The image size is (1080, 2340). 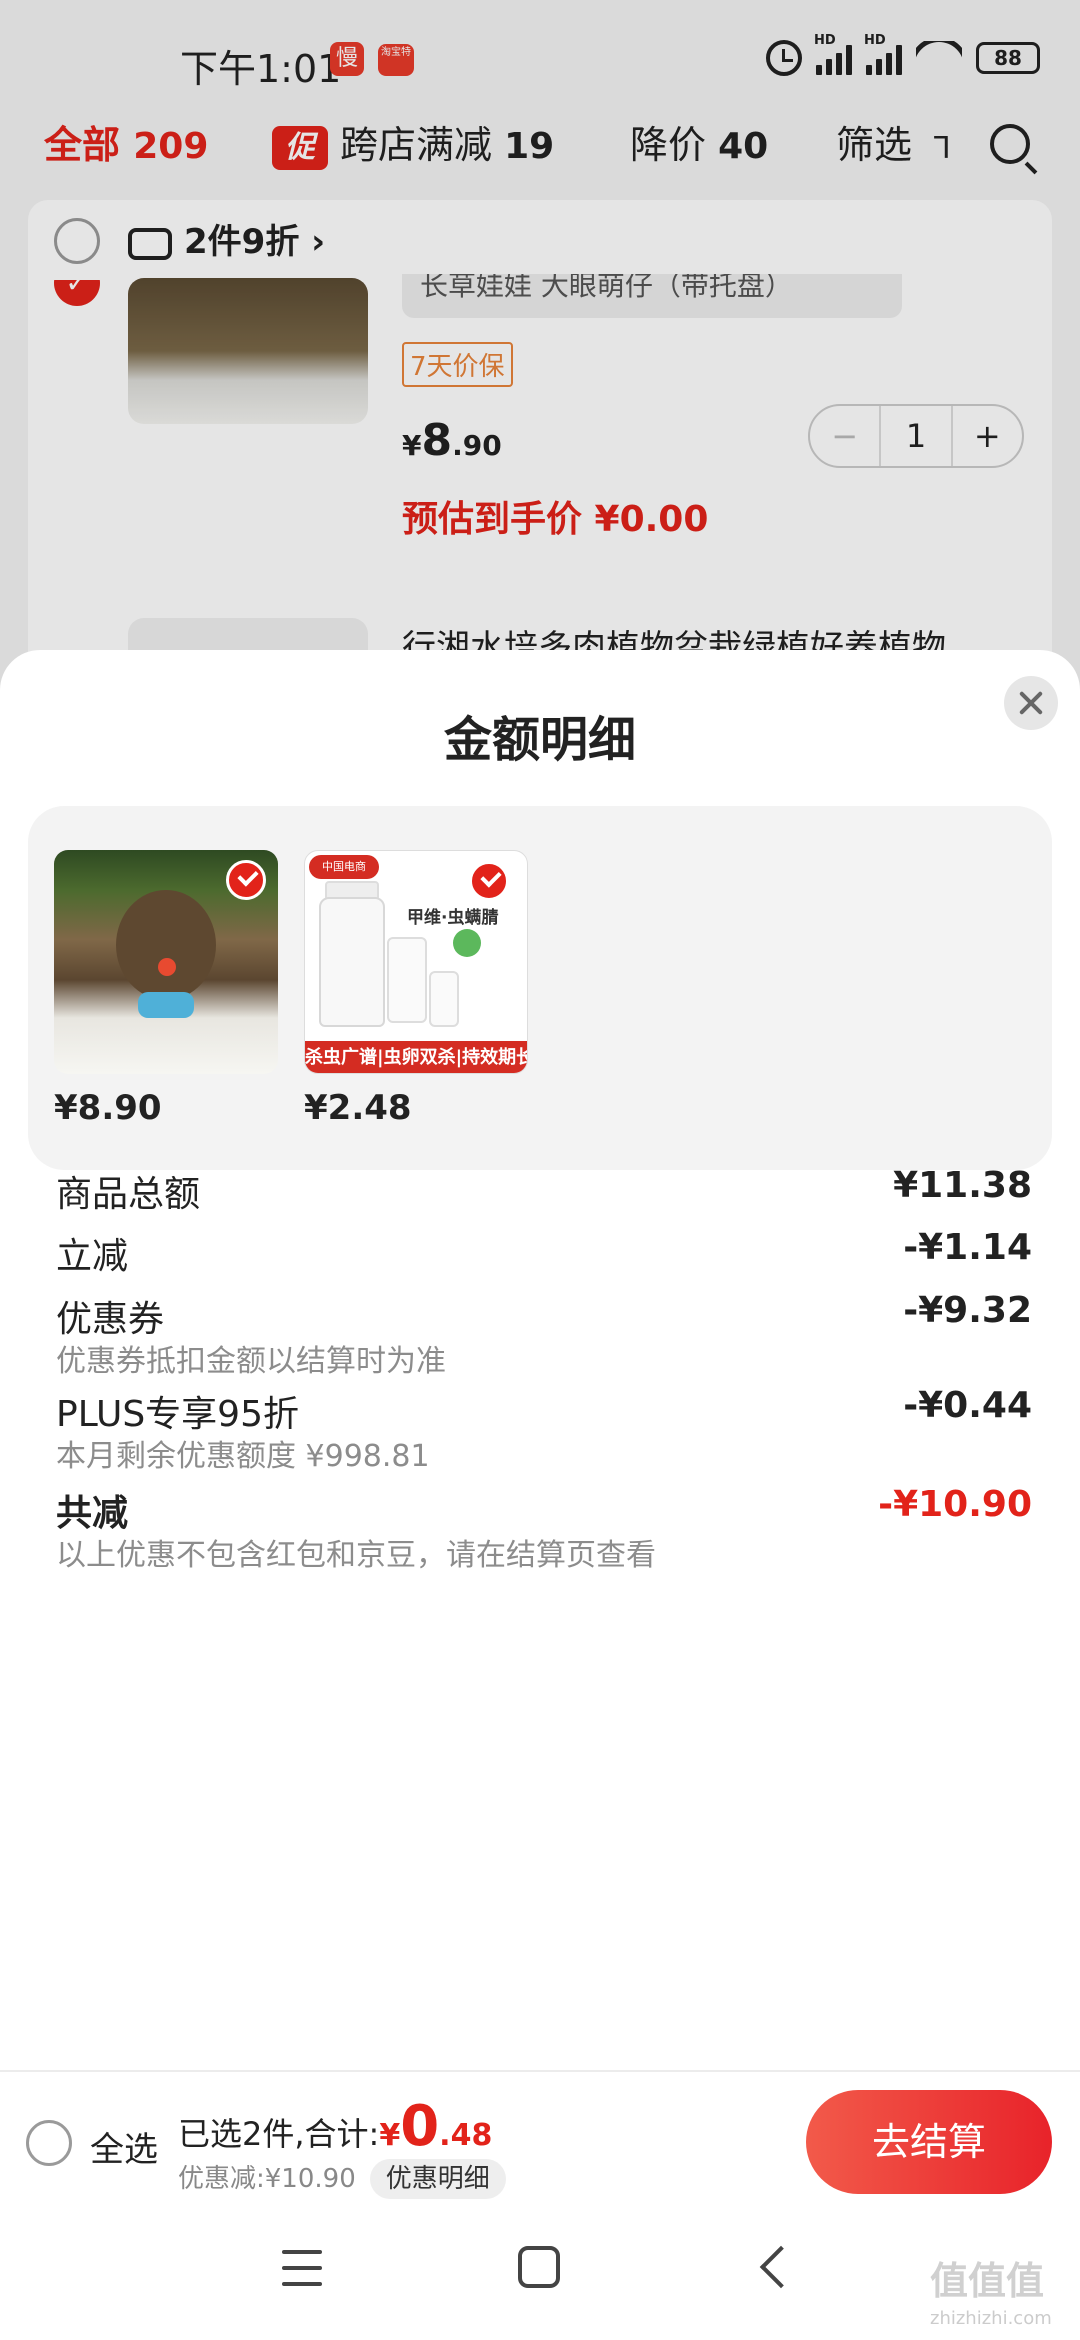 I want to click on system-nav-bar, so click(x=540, y=2275).